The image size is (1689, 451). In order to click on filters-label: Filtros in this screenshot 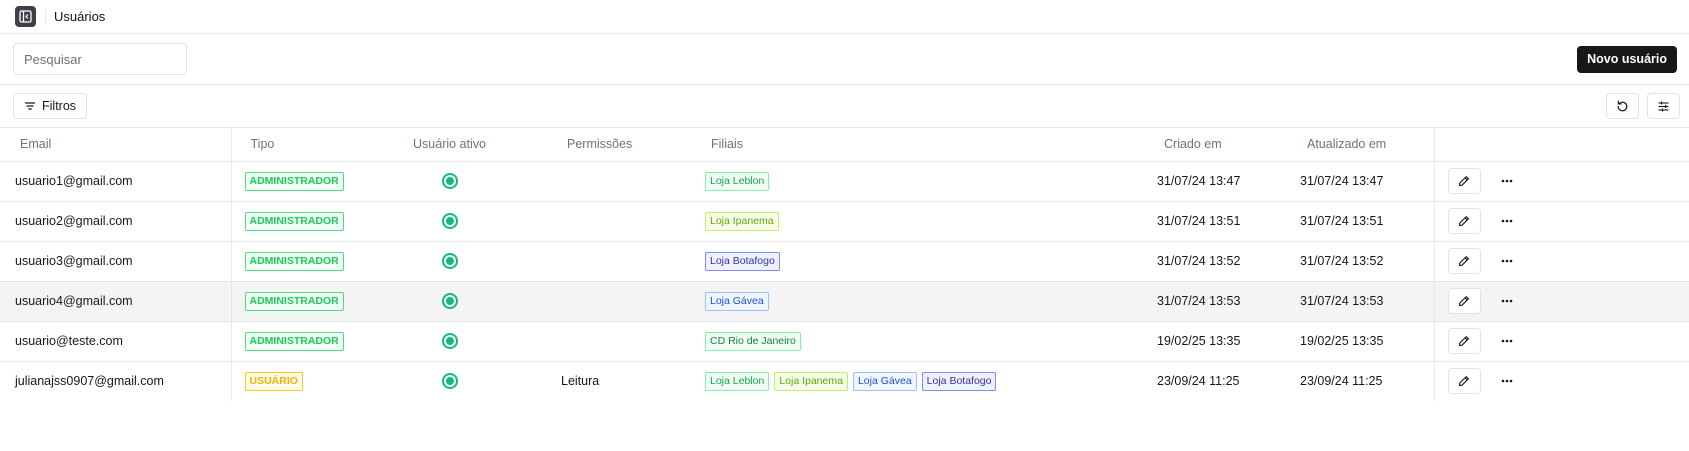, I will do `click(59, 106)`.